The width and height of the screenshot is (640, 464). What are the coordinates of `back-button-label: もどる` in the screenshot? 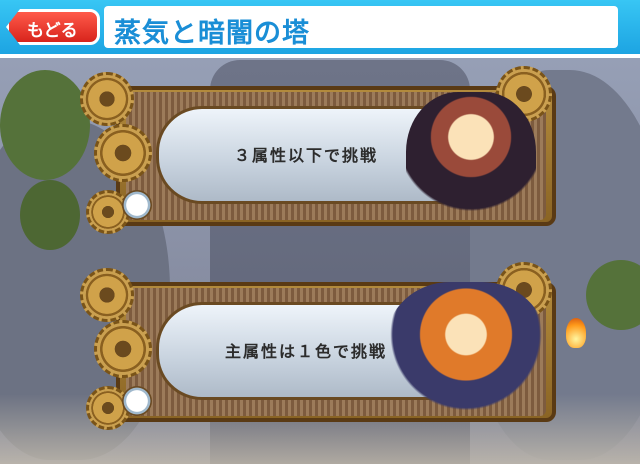 It's located at (52, 31).